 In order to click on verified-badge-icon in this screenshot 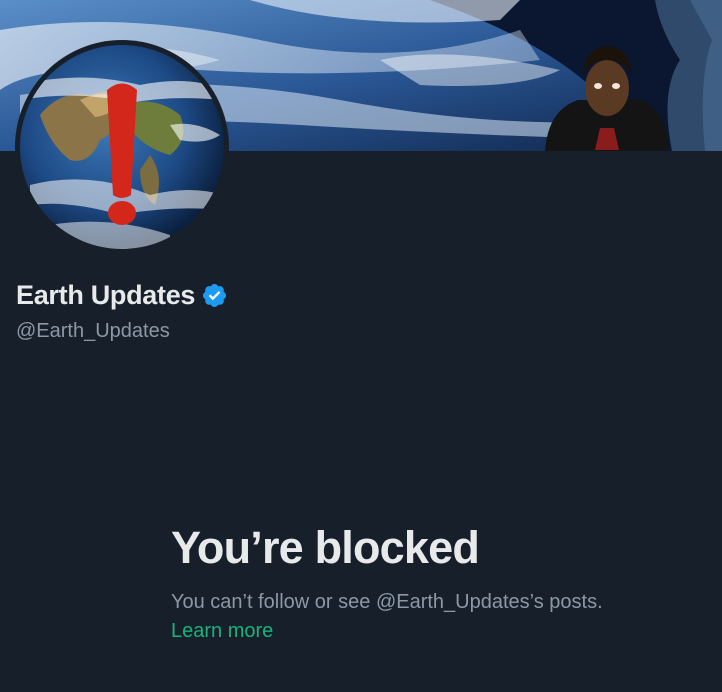, I will do `click(214, 295)`.